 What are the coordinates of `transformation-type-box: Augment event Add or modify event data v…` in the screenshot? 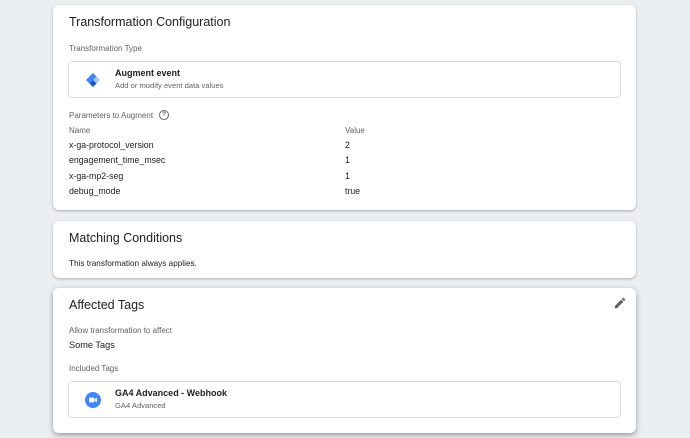 It's located at (344, 79).